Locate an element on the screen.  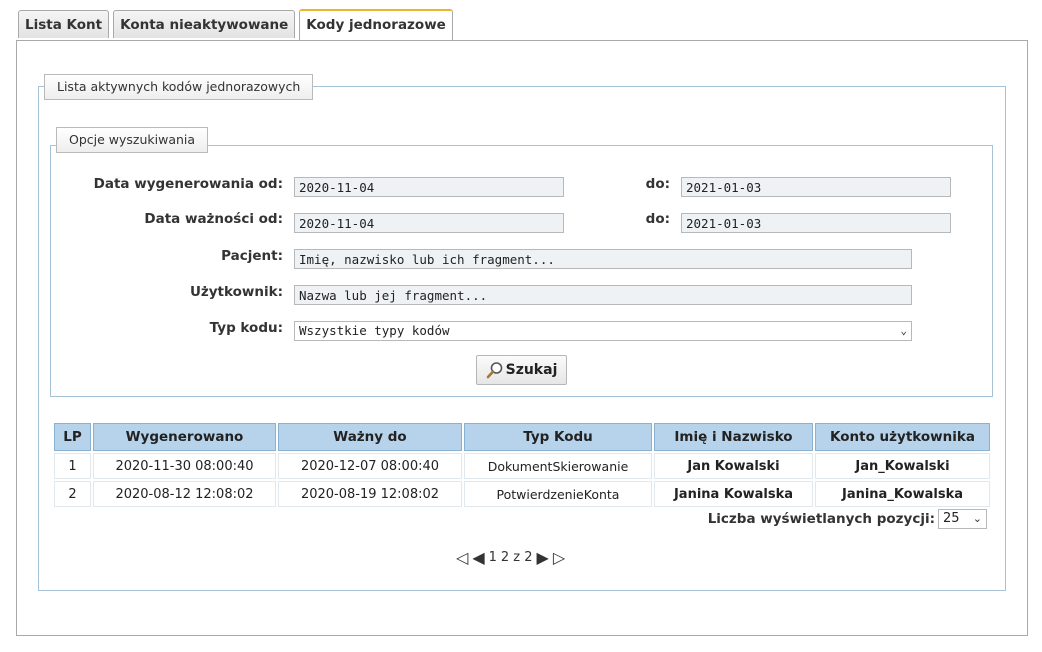
last-page-icon: ▷ is located at coordinates (559, 557).